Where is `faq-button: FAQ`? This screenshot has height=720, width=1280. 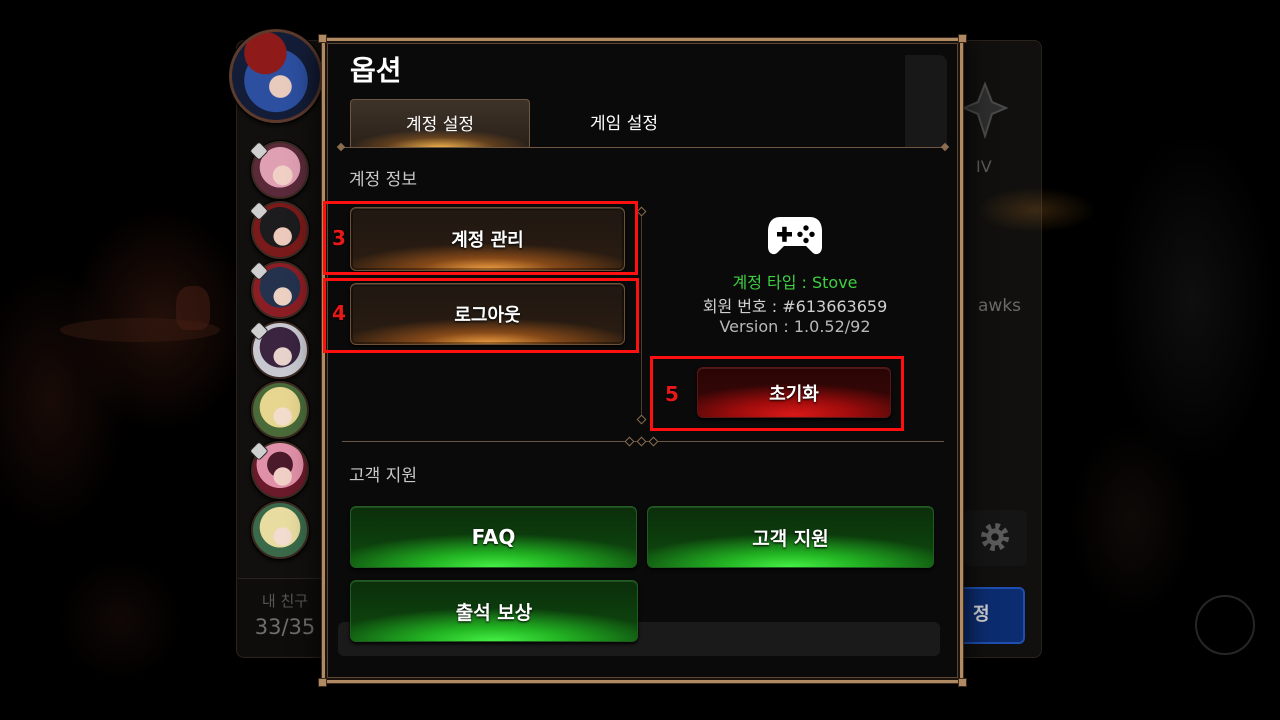
faq-button: FAQ is located at coordinates (493, 537).